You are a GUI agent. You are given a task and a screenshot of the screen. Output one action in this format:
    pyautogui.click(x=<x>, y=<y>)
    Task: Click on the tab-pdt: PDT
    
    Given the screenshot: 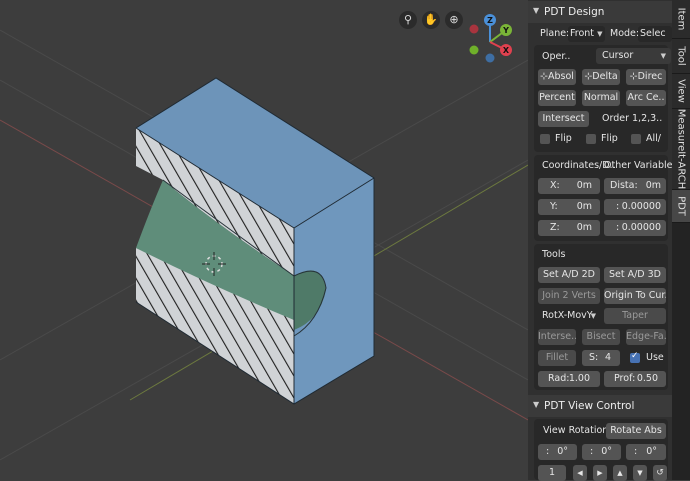 What is the action you would take?
    pyautogui.click(x=681, y=206)
    